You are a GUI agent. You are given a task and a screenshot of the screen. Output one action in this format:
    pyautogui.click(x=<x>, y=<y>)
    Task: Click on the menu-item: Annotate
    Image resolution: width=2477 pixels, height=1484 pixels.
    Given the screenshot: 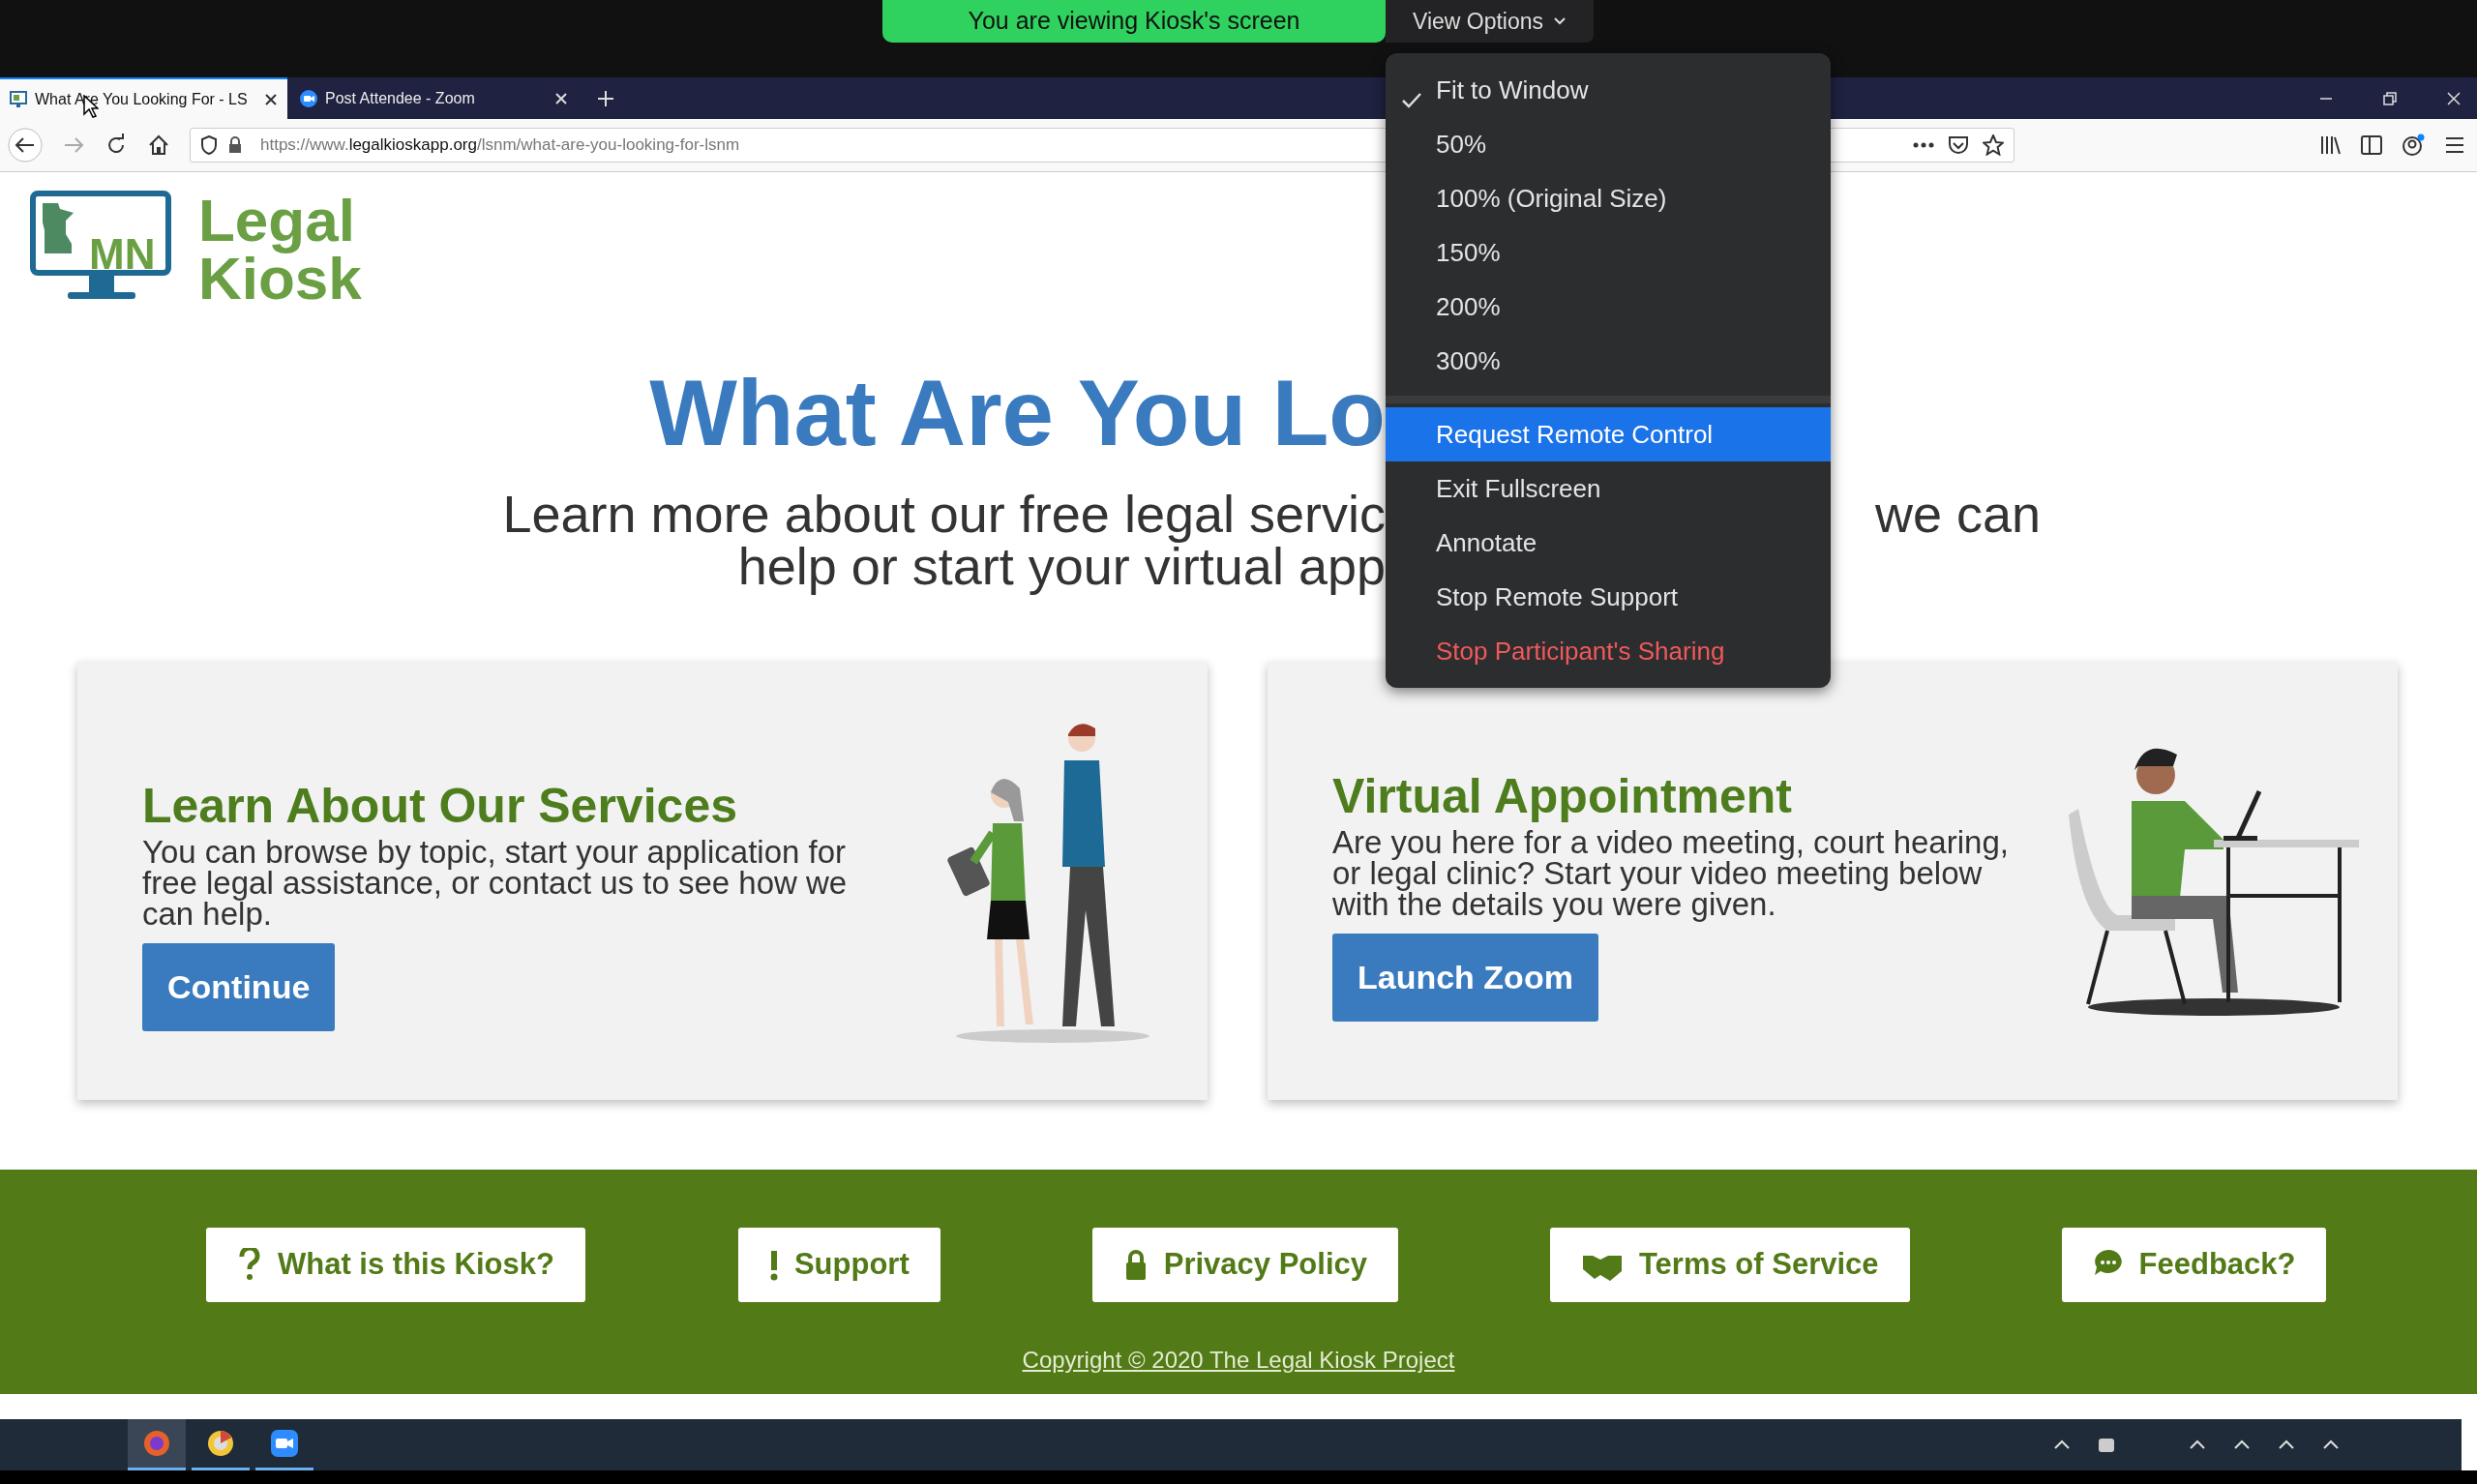 What is the action you would take?
    pyautogui.click(x=1608, y=543)
    